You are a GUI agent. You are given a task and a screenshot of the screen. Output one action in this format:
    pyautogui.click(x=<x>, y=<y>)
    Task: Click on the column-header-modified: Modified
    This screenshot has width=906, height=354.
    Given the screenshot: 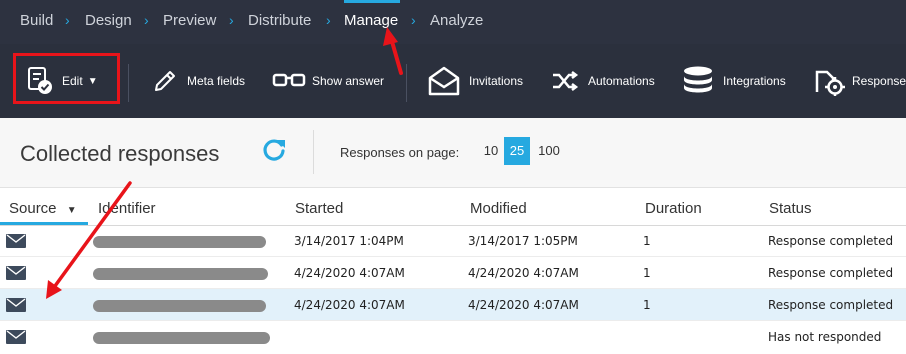 What is the action you would take?
    pyautogui.click(x=498, y=208)
    